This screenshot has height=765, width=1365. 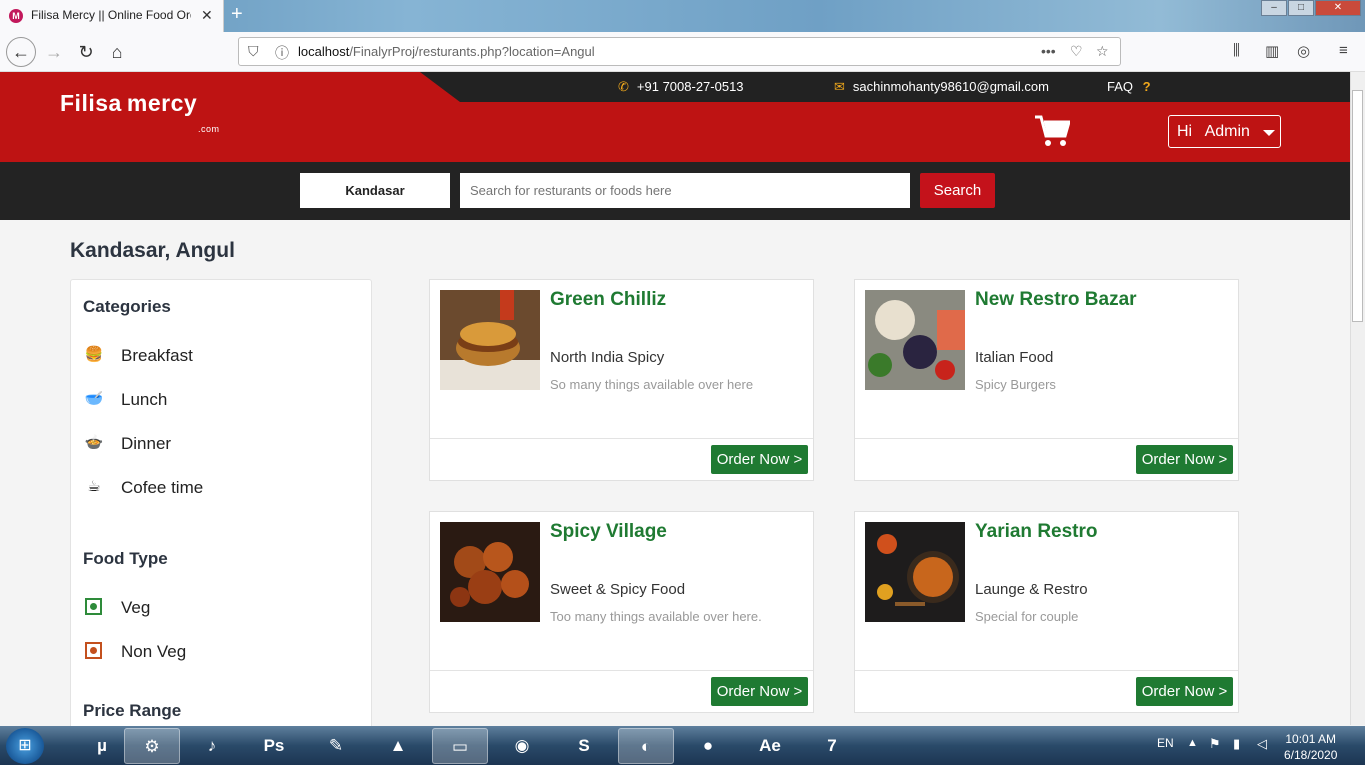 I want to click on notepad-icon: ✎, so click(x=336, y=746).